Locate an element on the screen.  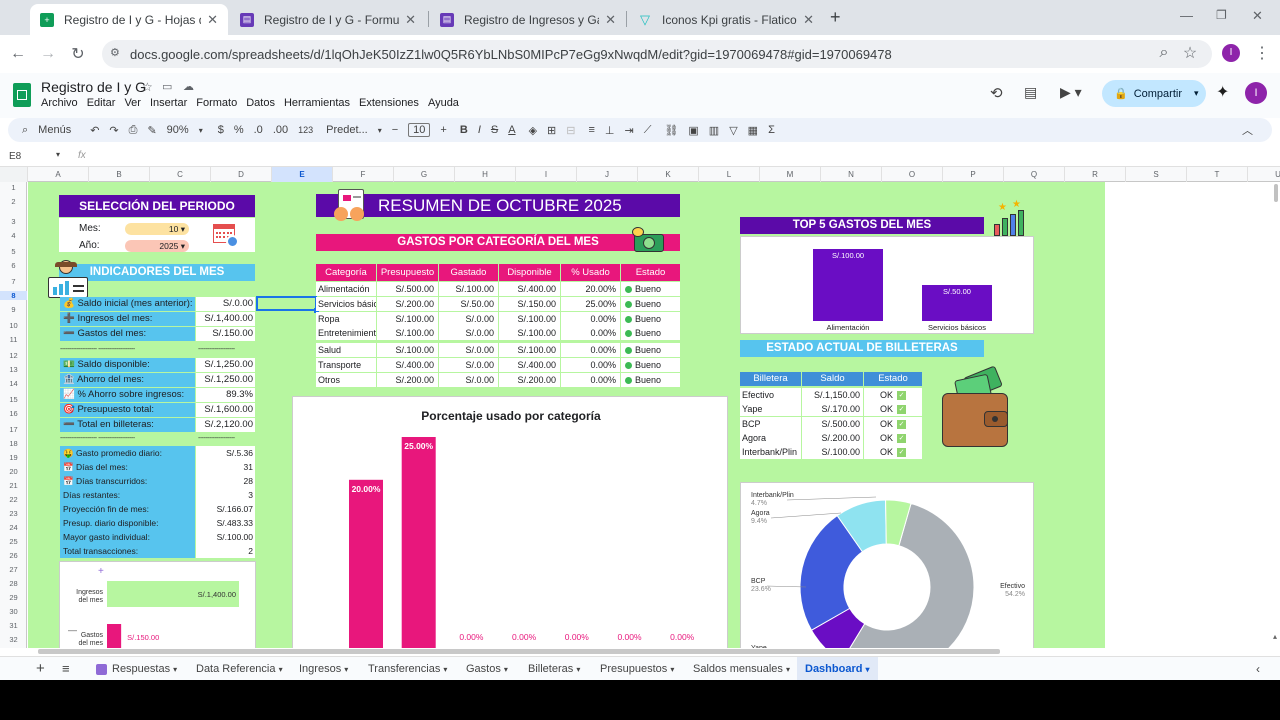
row-header-14: 14 is located at coordinates (13, 383).